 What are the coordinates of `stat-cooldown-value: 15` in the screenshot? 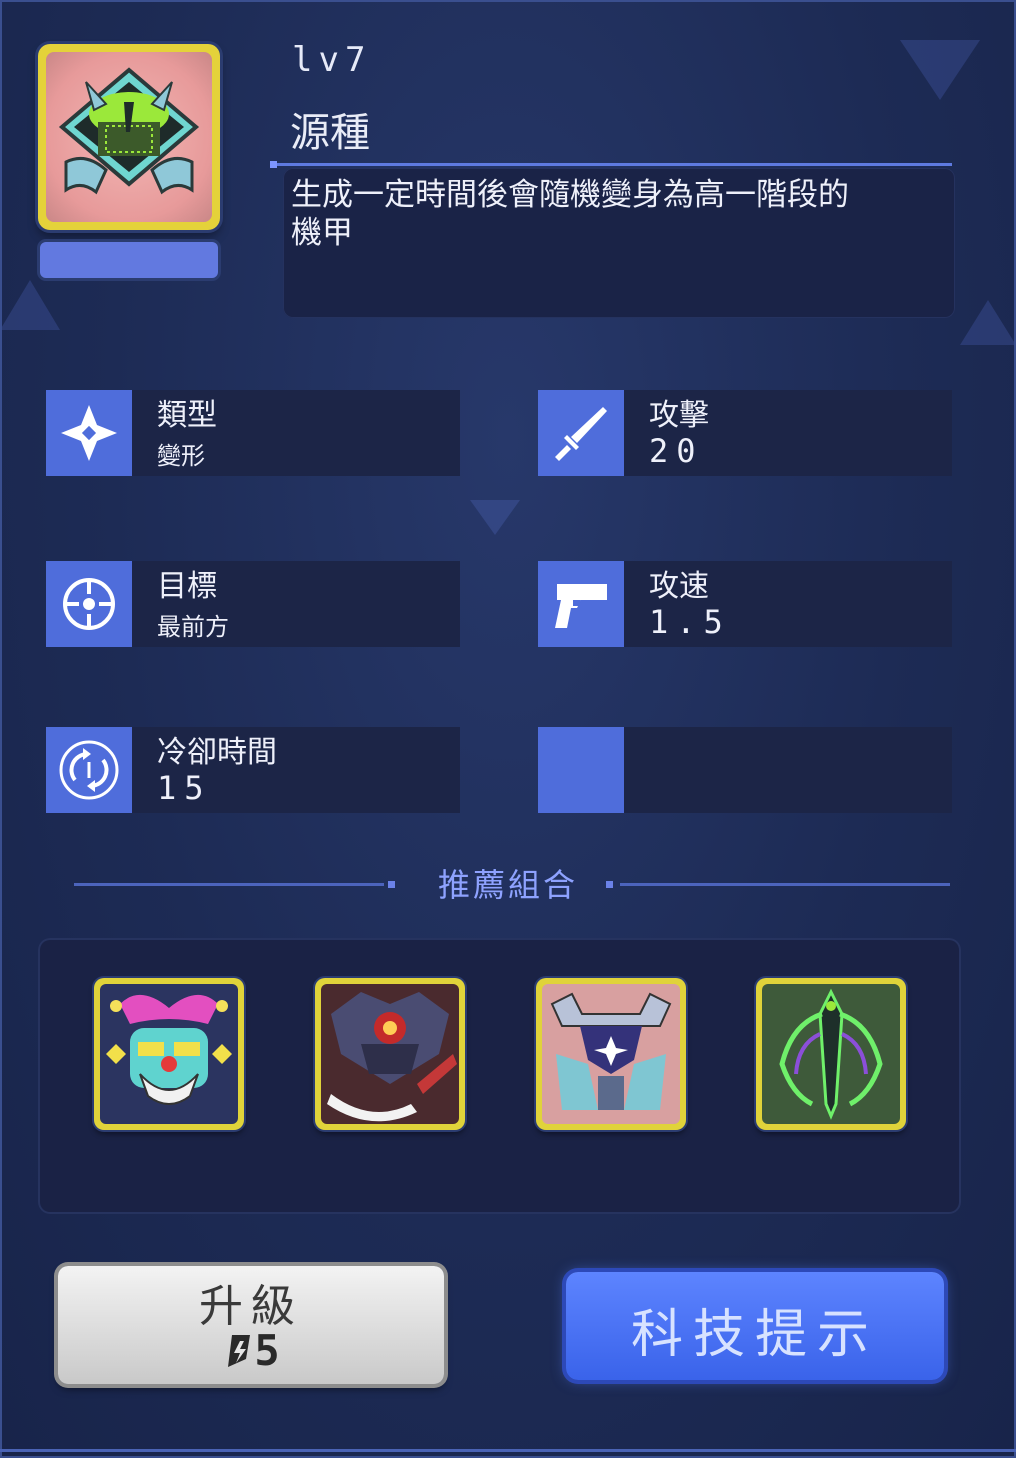 It's located at (184, 788).